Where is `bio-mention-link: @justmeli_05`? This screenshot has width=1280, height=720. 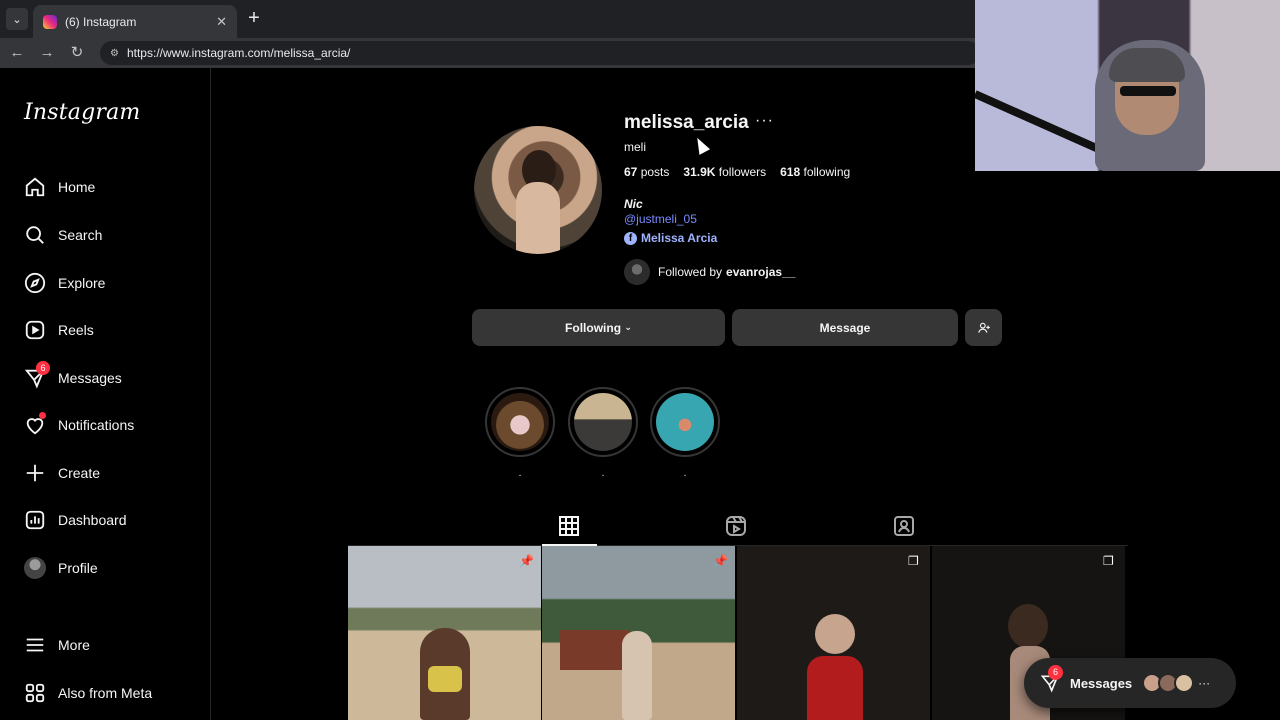 bio-mention-link: @justmeli_05 is located at coordinates (660, 219).